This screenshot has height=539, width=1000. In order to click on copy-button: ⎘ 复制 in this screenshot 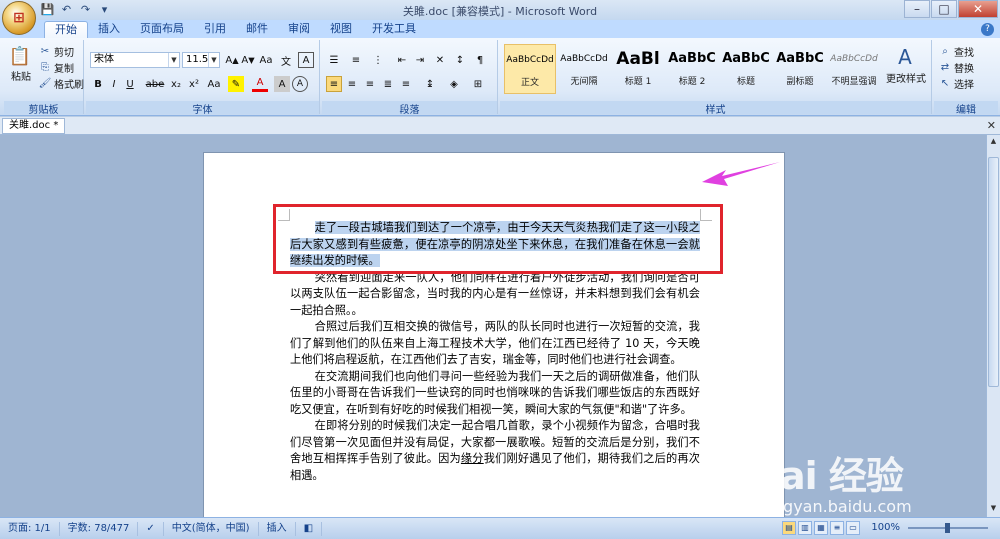, I will do `click(56, 67)`.